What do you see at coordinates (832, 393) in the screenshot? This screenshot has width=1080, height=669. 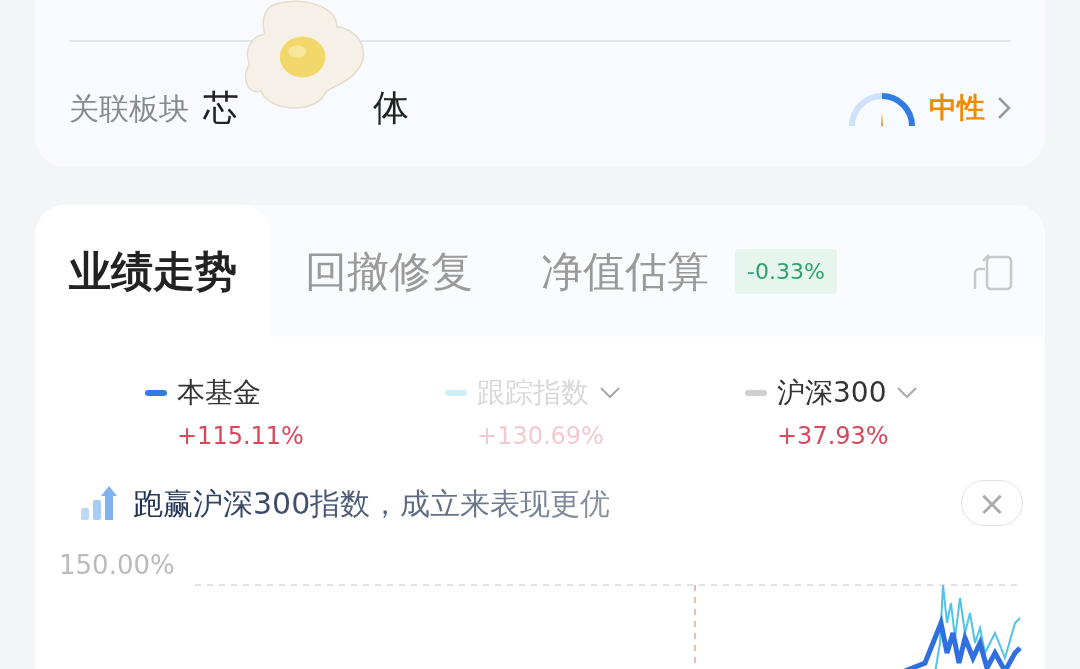 I see `legend-label: 沪深300` at bounding box center [832, 393].